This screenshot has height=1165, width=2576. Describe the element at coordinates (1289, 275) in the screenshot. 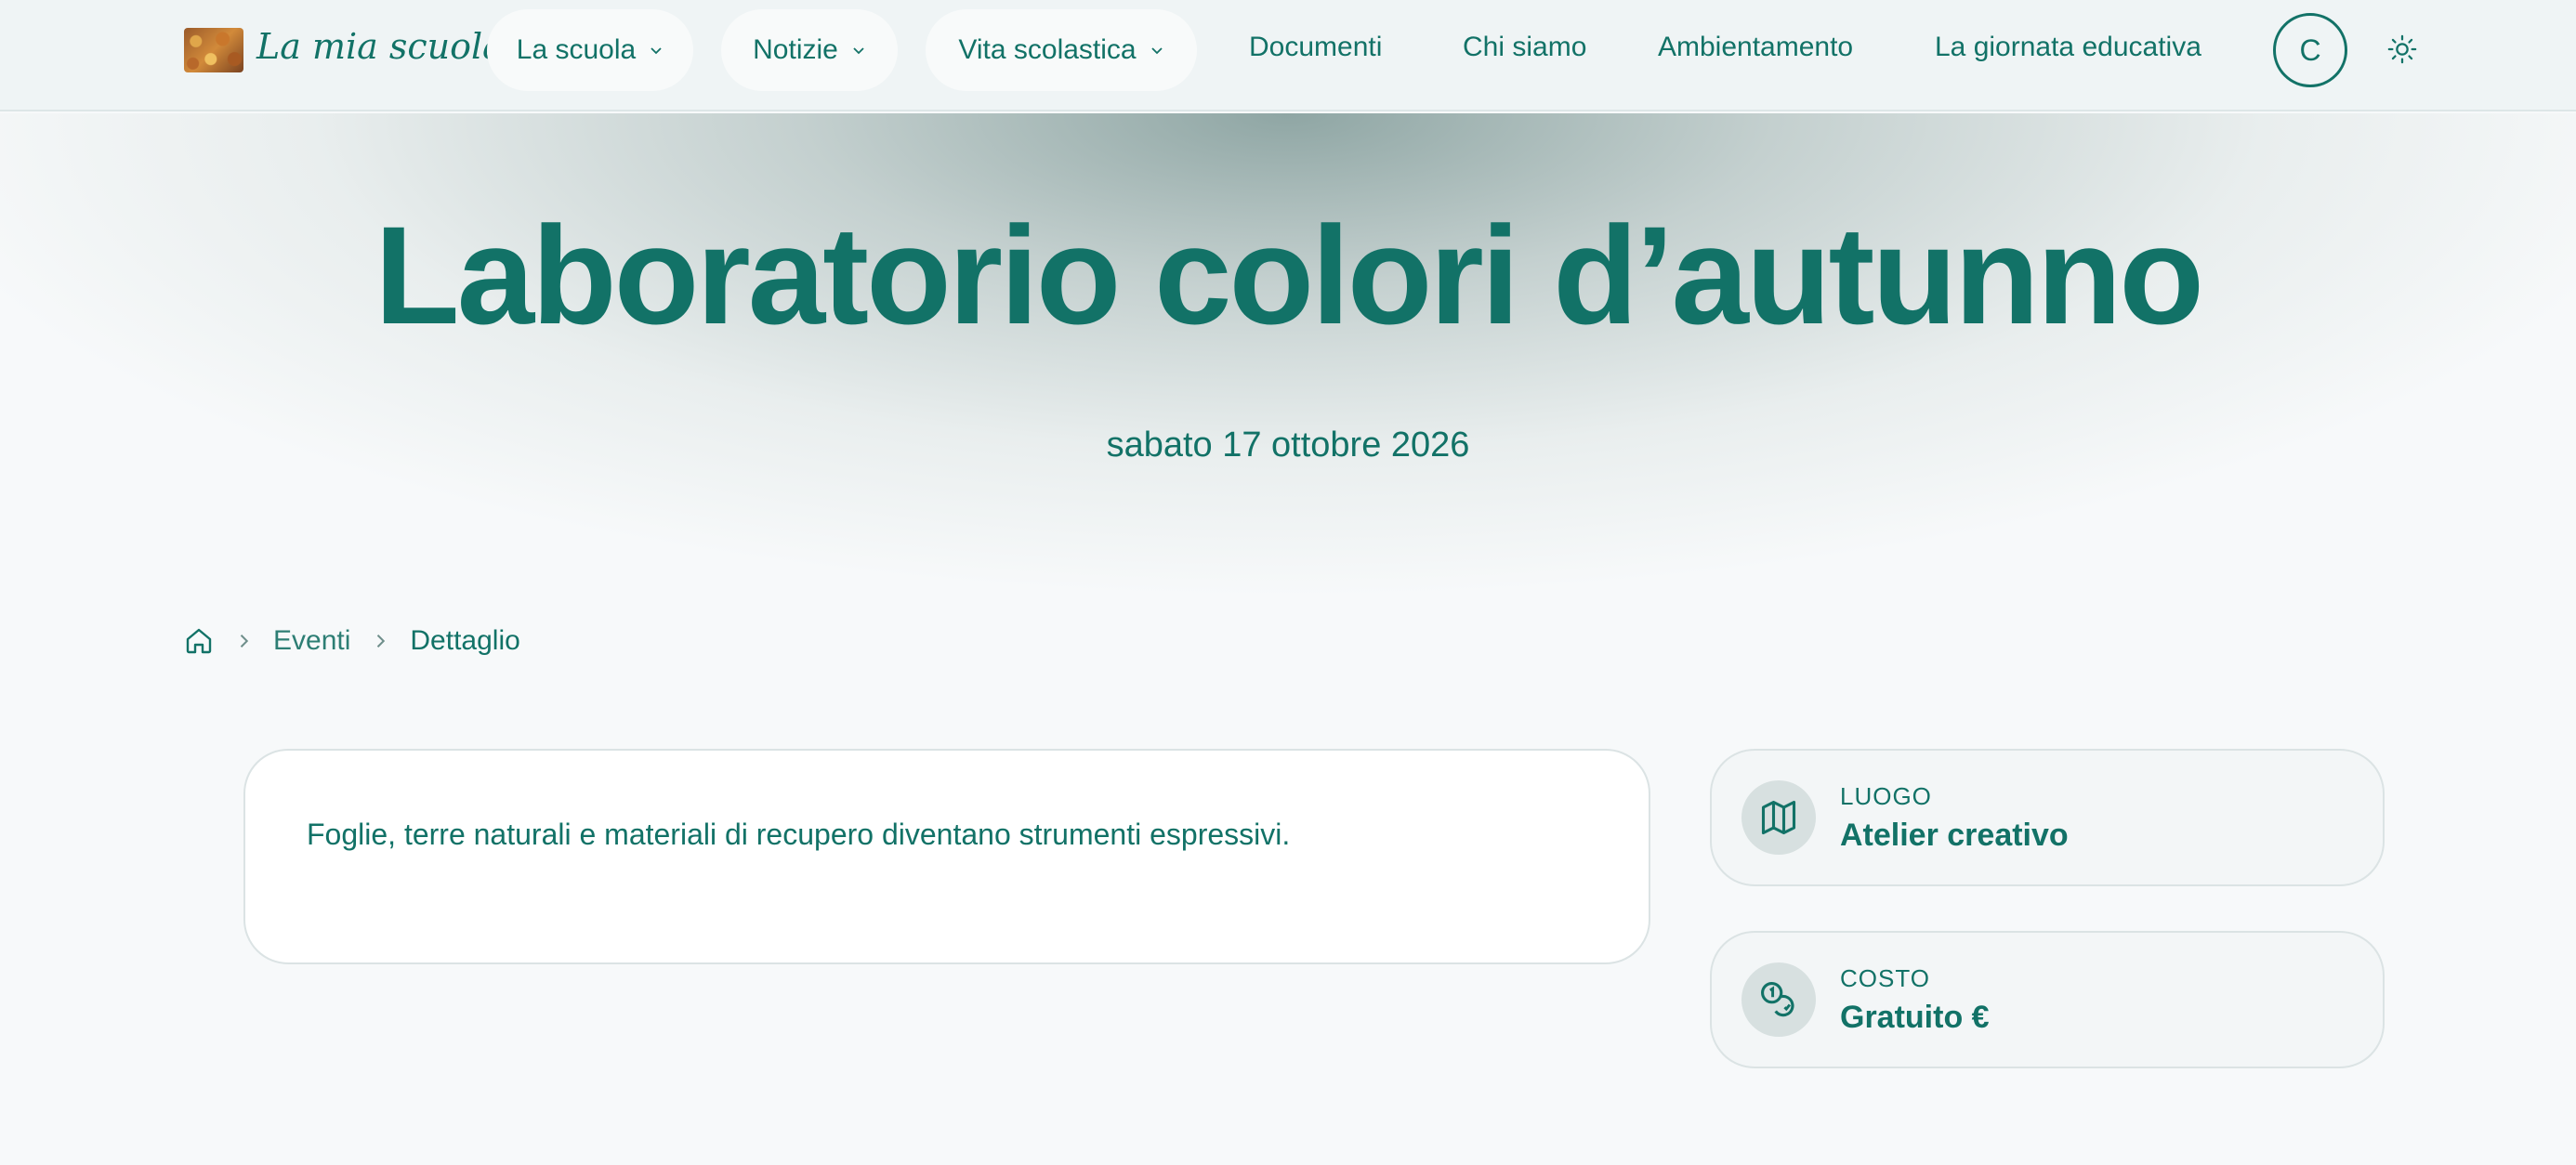

I see `page-title: Laboratorio colori d’autunno` at that location.